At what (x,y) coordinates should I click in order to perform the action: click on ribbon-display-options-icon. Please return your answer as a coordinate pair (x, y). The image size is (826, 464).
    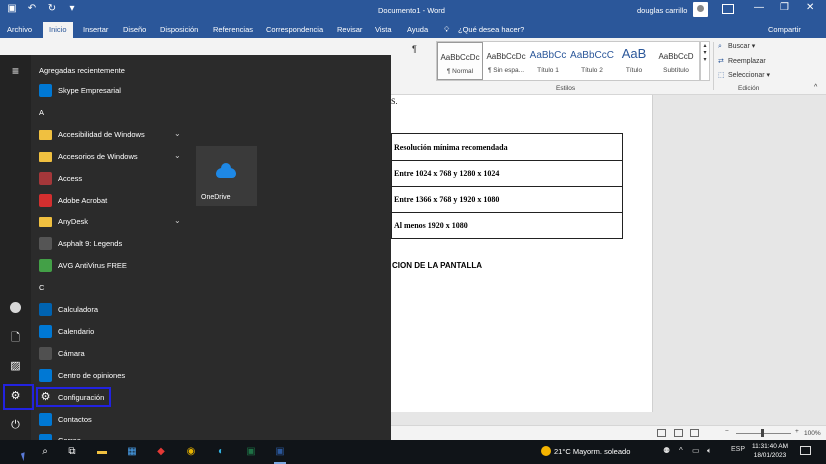
    Looking at the image, I should click on (728, 9).